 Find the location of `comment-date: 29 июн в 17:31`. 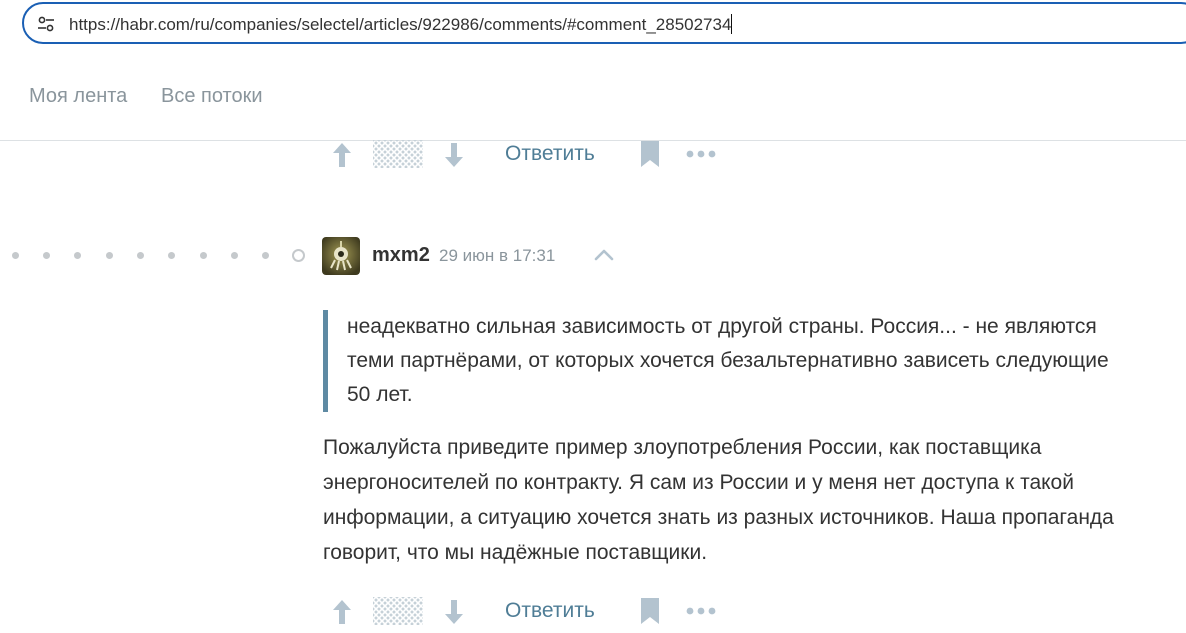

comment-date: 29 июн в 17:31 is located at coordinates (497, 256).